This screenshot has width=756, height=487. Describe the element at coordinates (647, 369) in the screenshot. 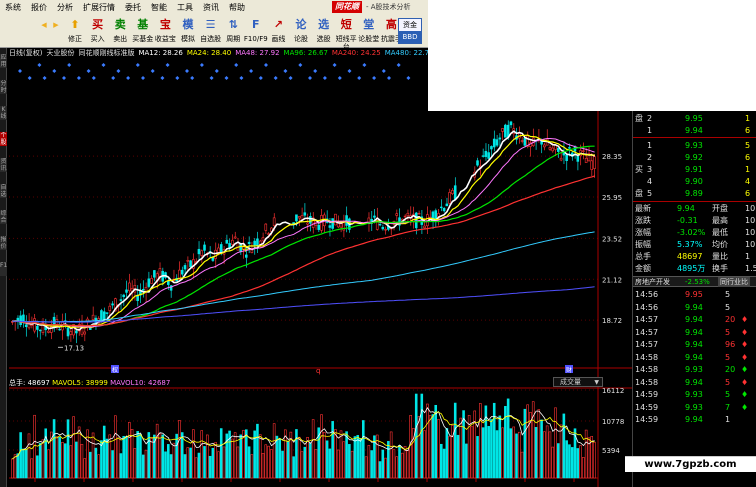

I see `tick-time: 14:58` at that location.